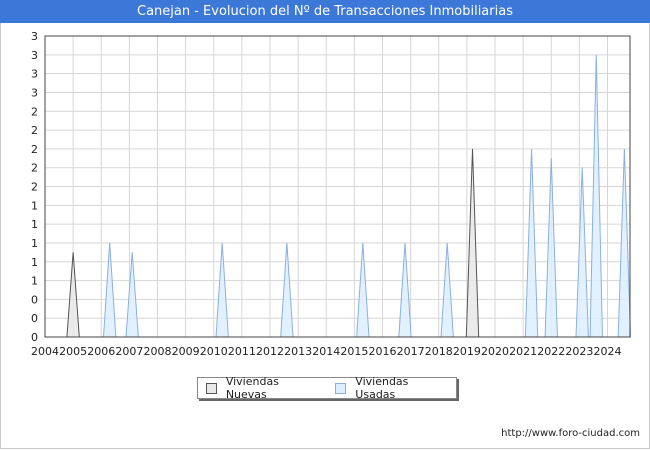 Image resolution: width=650 pixels, height=450 pixels. I want to click on x-tick-label: 2014, so click(326, 351).